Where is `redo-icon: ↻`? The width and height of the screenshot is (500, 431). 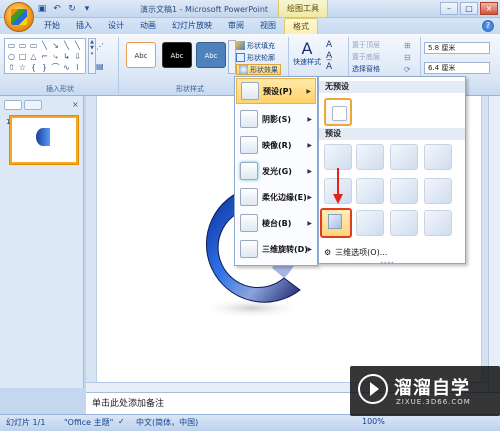 redo-icon: ↻ is located at coordinates (72, 9).